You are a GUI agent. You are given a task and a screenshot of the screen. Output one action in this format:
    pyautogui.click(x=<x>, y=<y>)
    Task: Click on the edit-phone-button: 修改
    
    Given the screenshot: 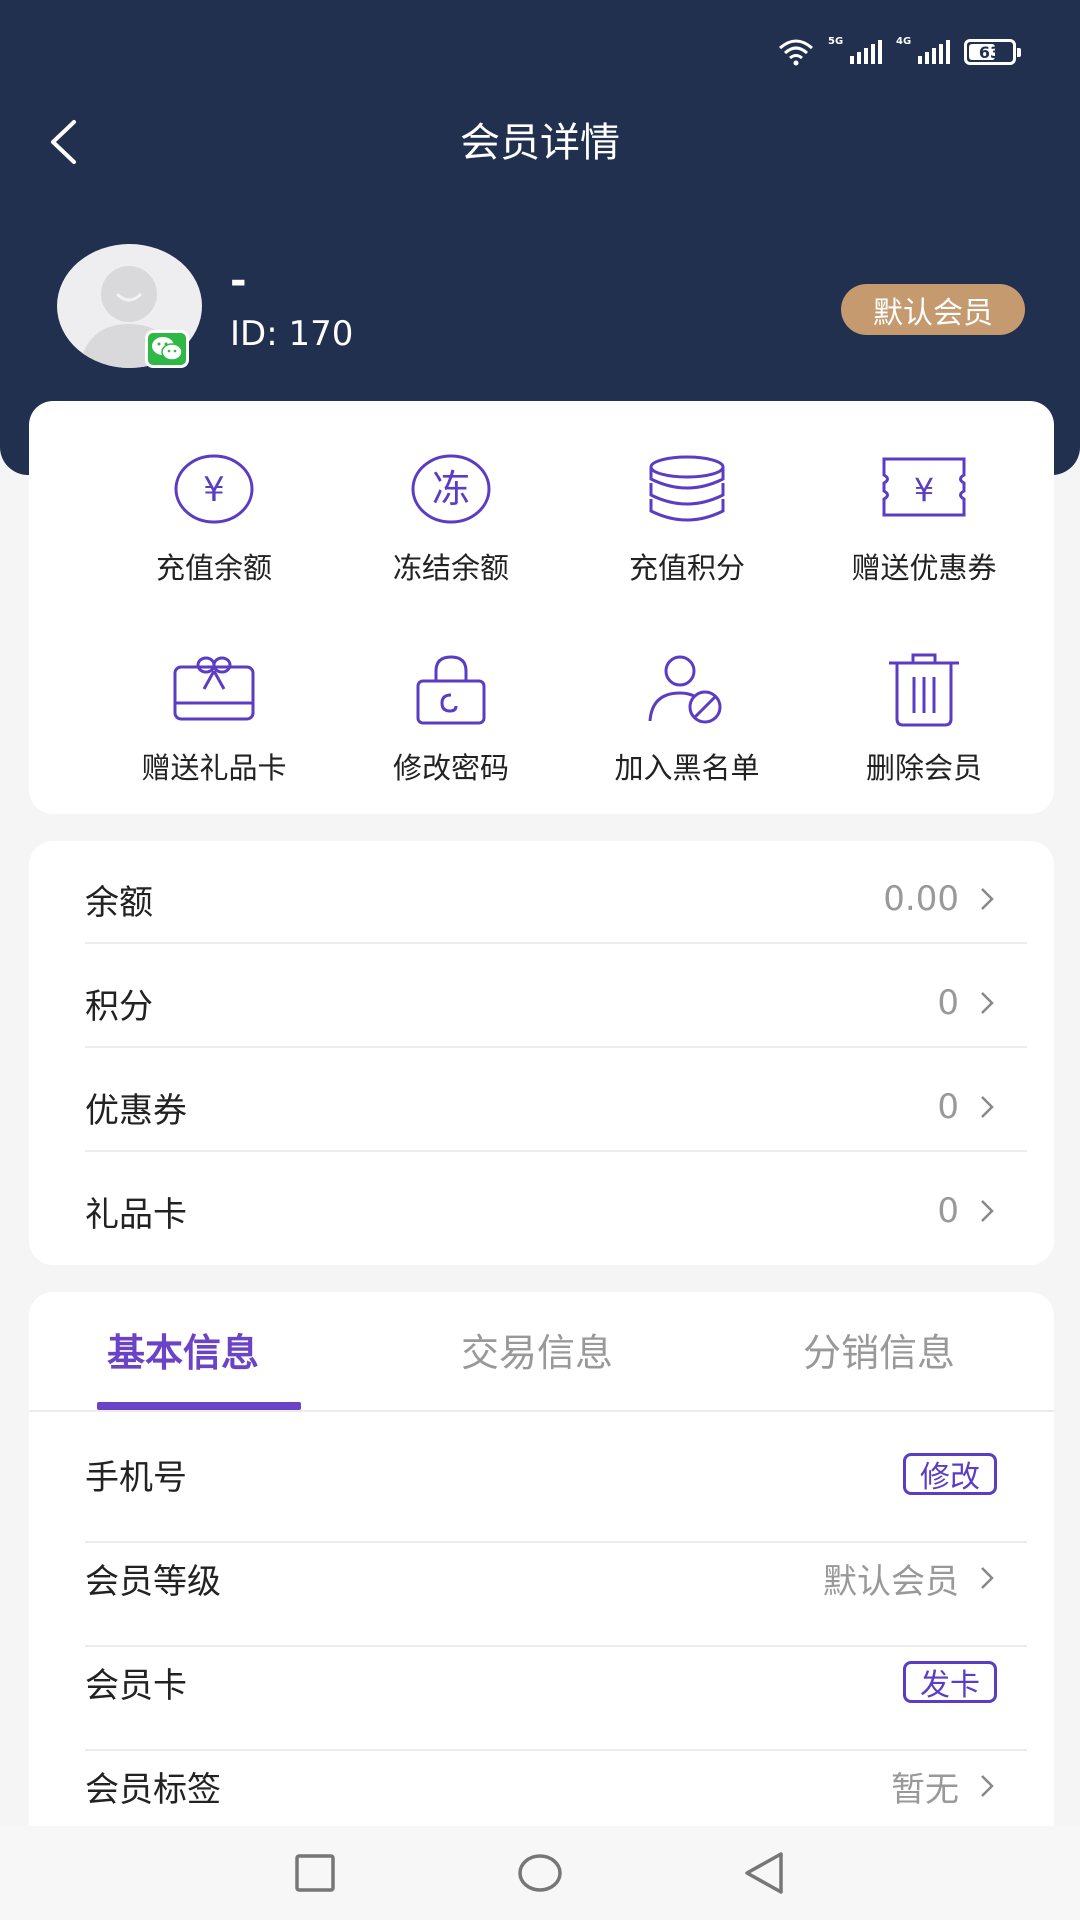 What is the action you would take?
    pyautogui.click(x=950, y=1474)
    